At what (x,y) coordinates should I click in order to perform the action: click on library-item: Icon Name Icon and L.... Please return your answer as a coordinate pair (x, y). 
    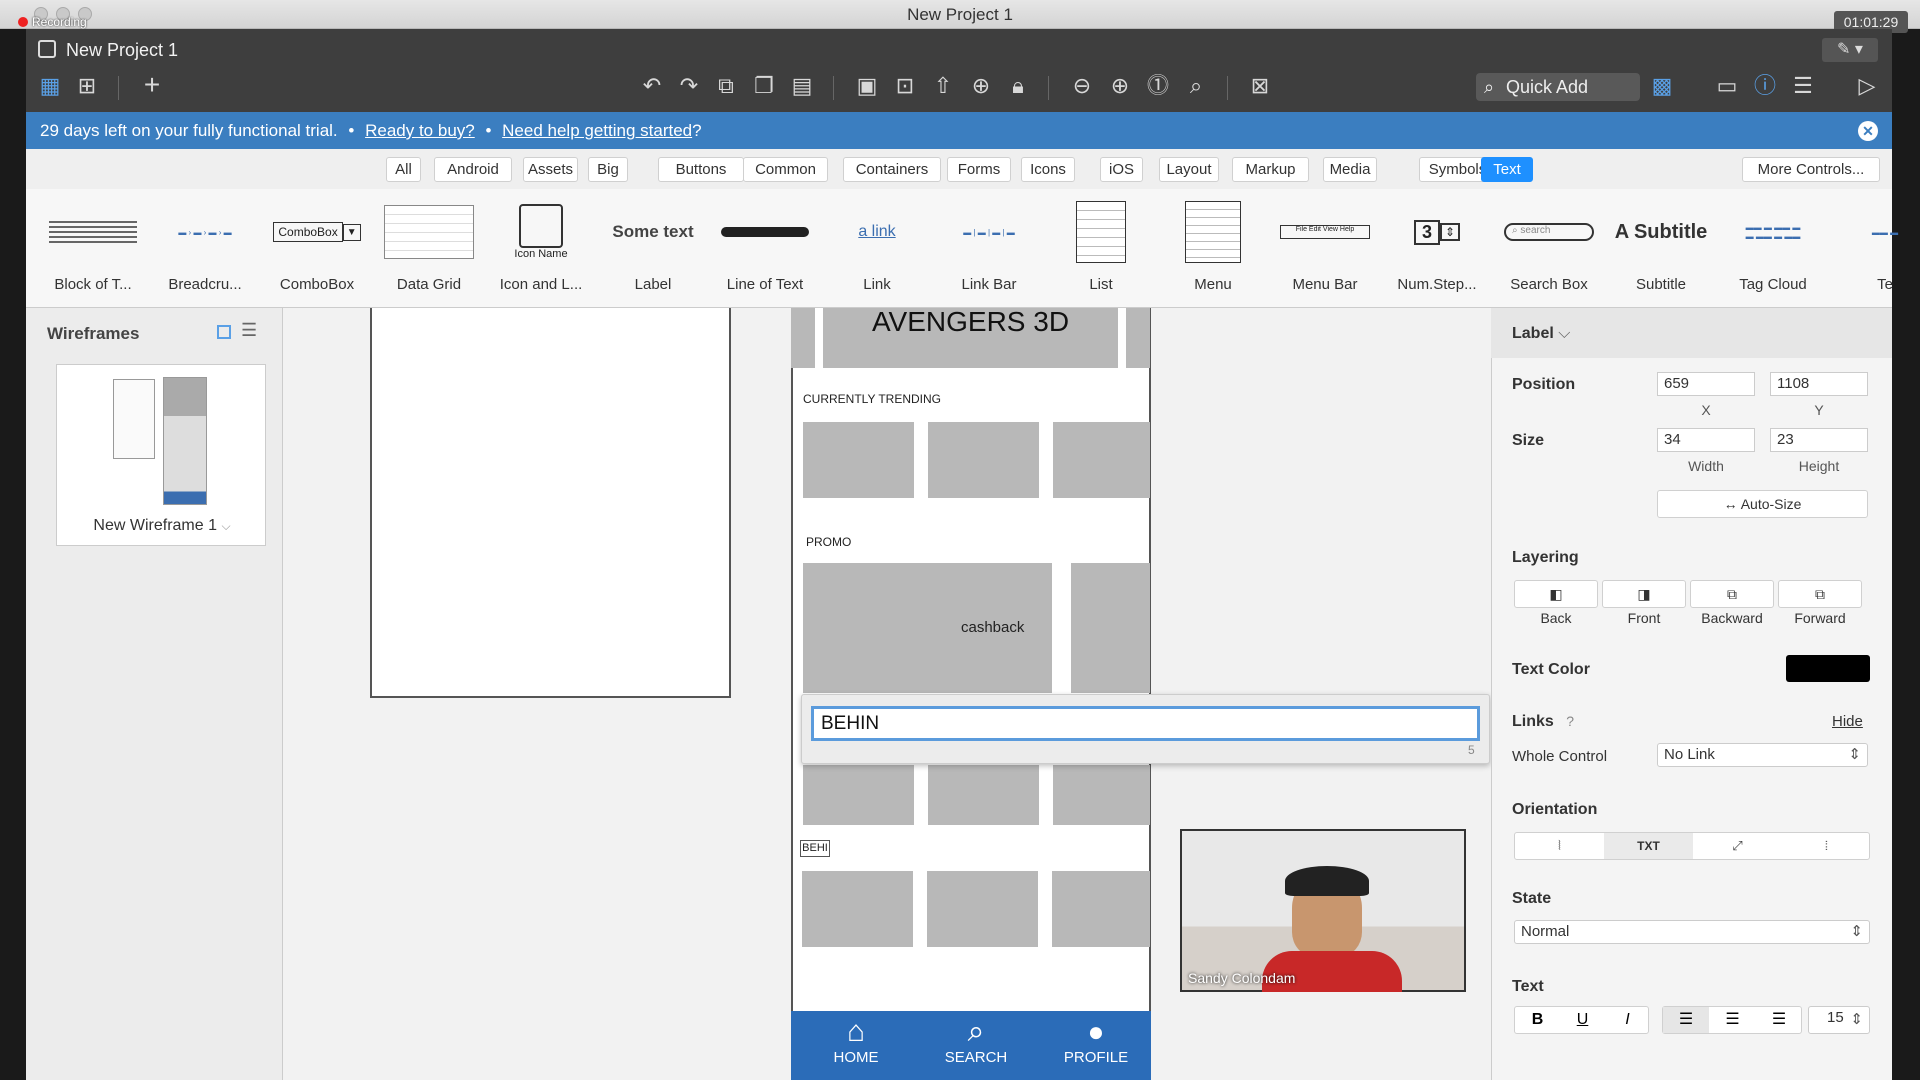
    Looking at the image, I should click on (541, 250).